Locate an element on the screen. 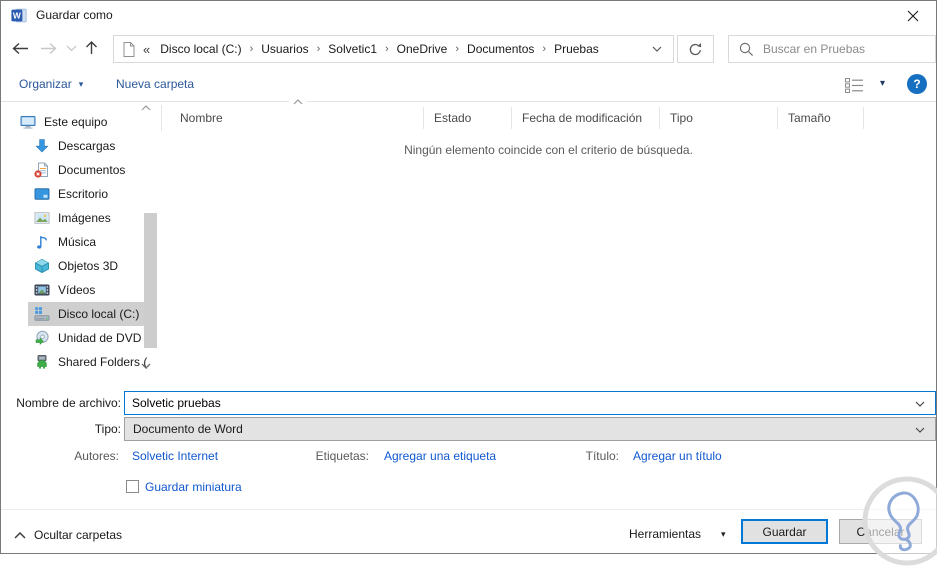  cancel-button: Cancelar is located at coordinates (880, 531).